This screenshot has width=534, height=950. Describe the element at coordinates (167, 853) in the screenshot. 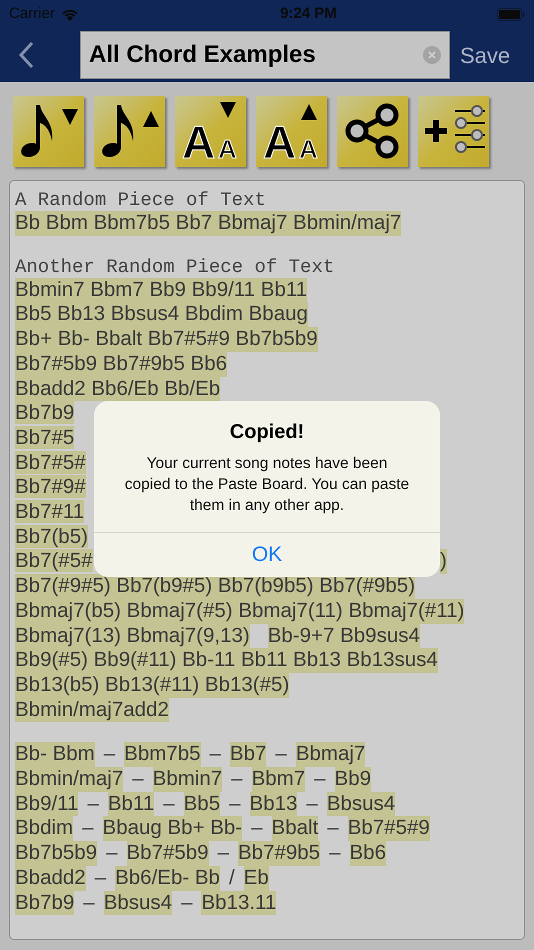

I see `chord-text: Bb7#5b9` at that location.